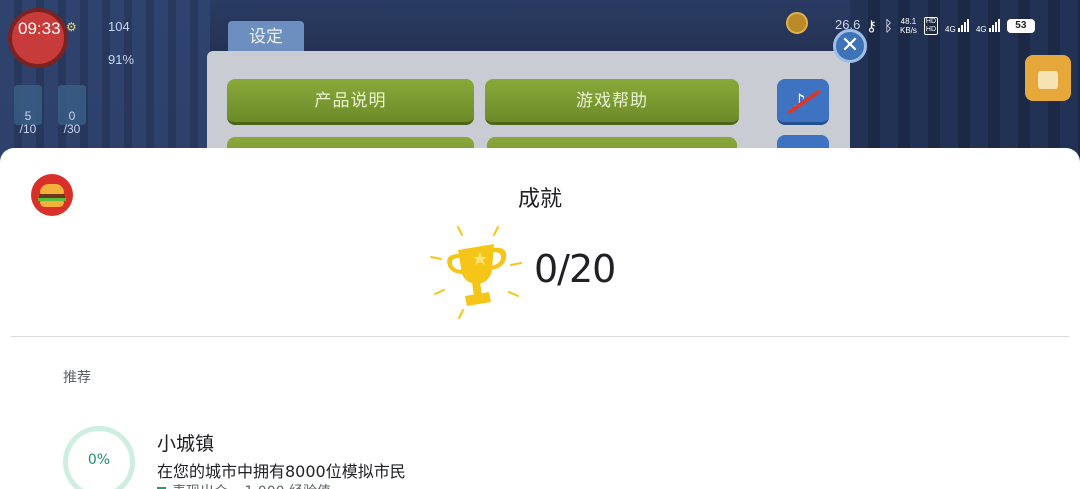  I want to click on network-speed-value: 48.1, so click(908, 21).